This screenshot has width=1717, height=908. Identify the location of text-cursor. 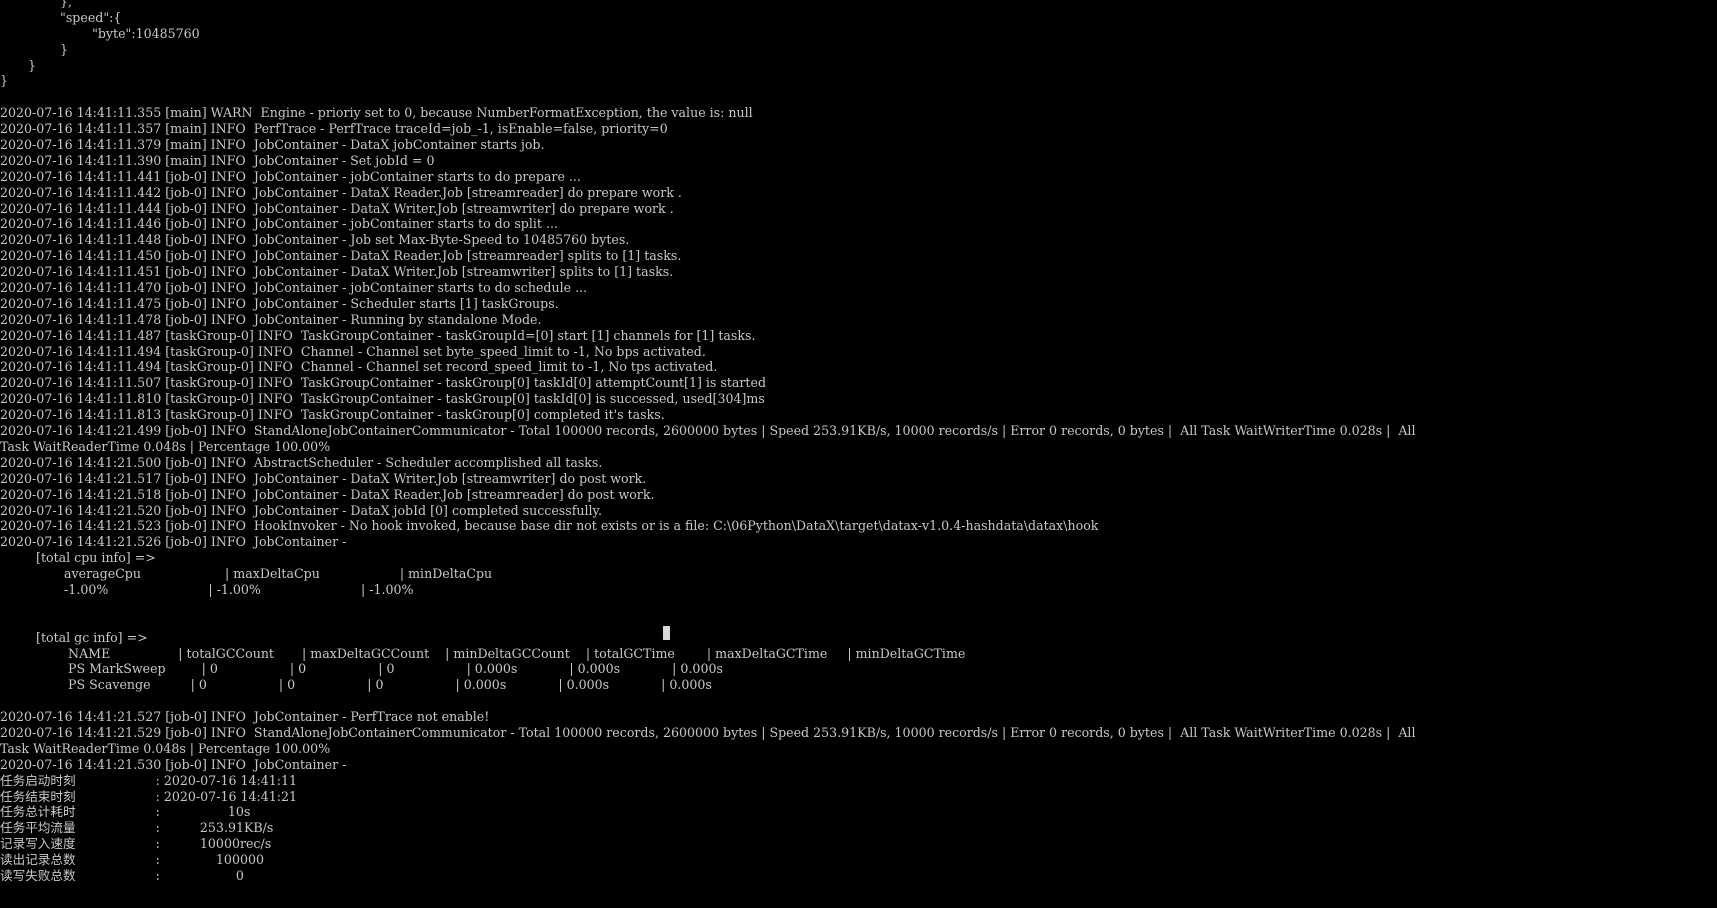
(666, 633).